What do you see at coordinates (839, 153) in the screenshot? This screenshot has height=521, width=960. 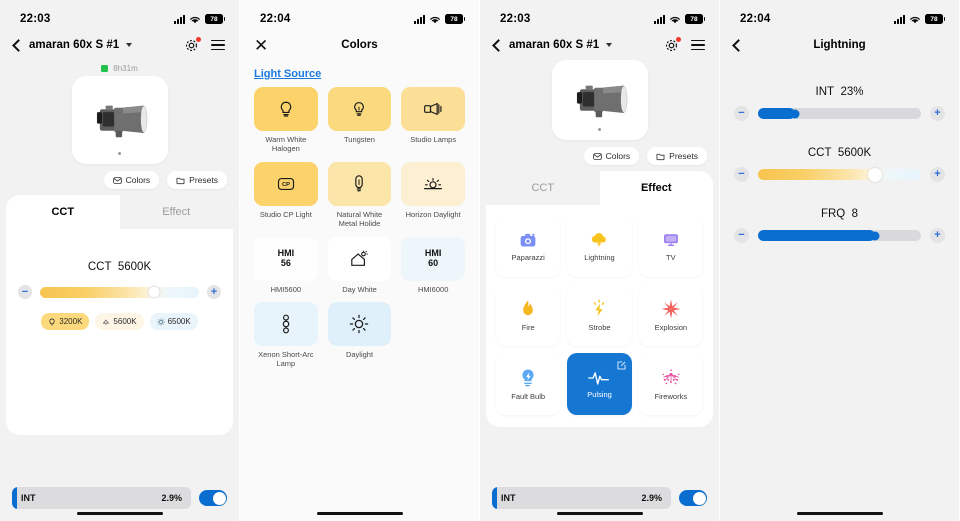 I see `cct-readout: CCT 5600K` at bounding box center [839, 153].